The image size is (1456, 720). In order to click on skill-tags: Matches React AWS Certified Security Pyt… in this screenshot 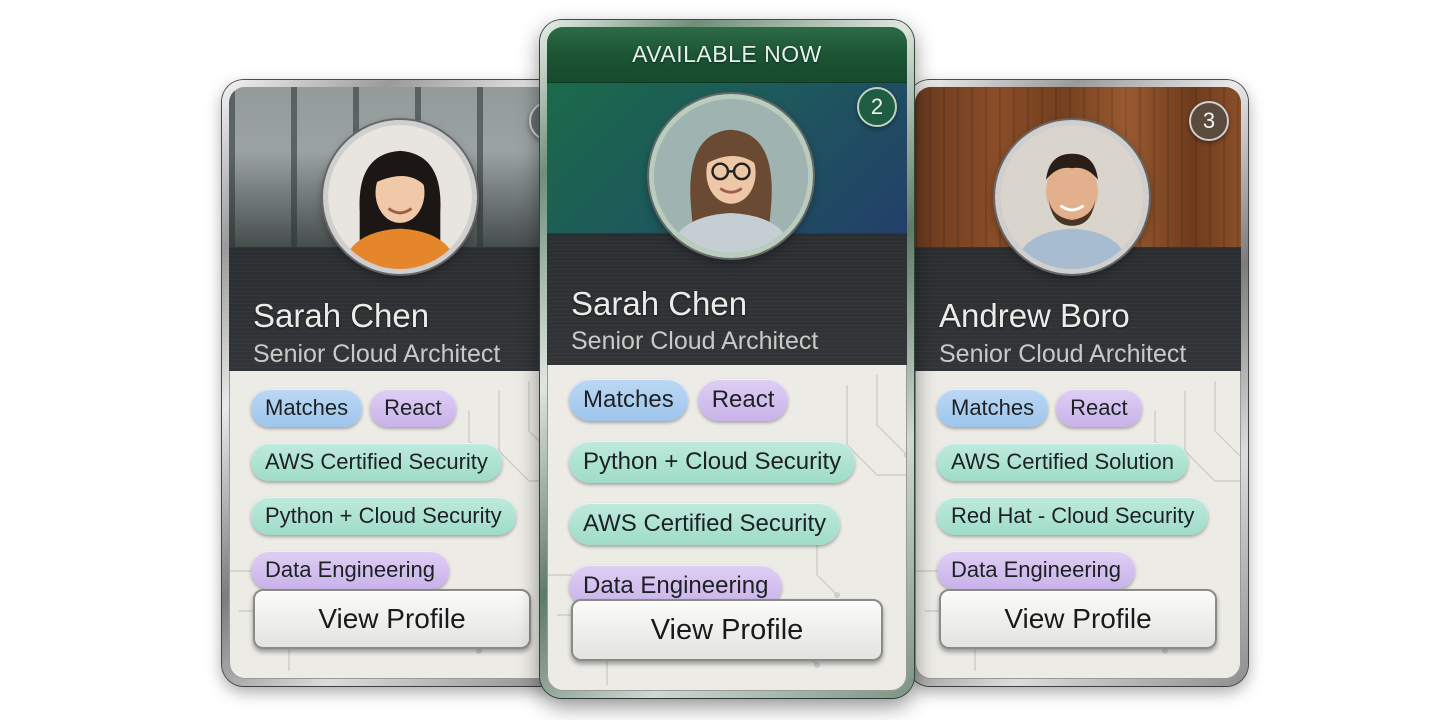, I will do `click(400, 489)`.